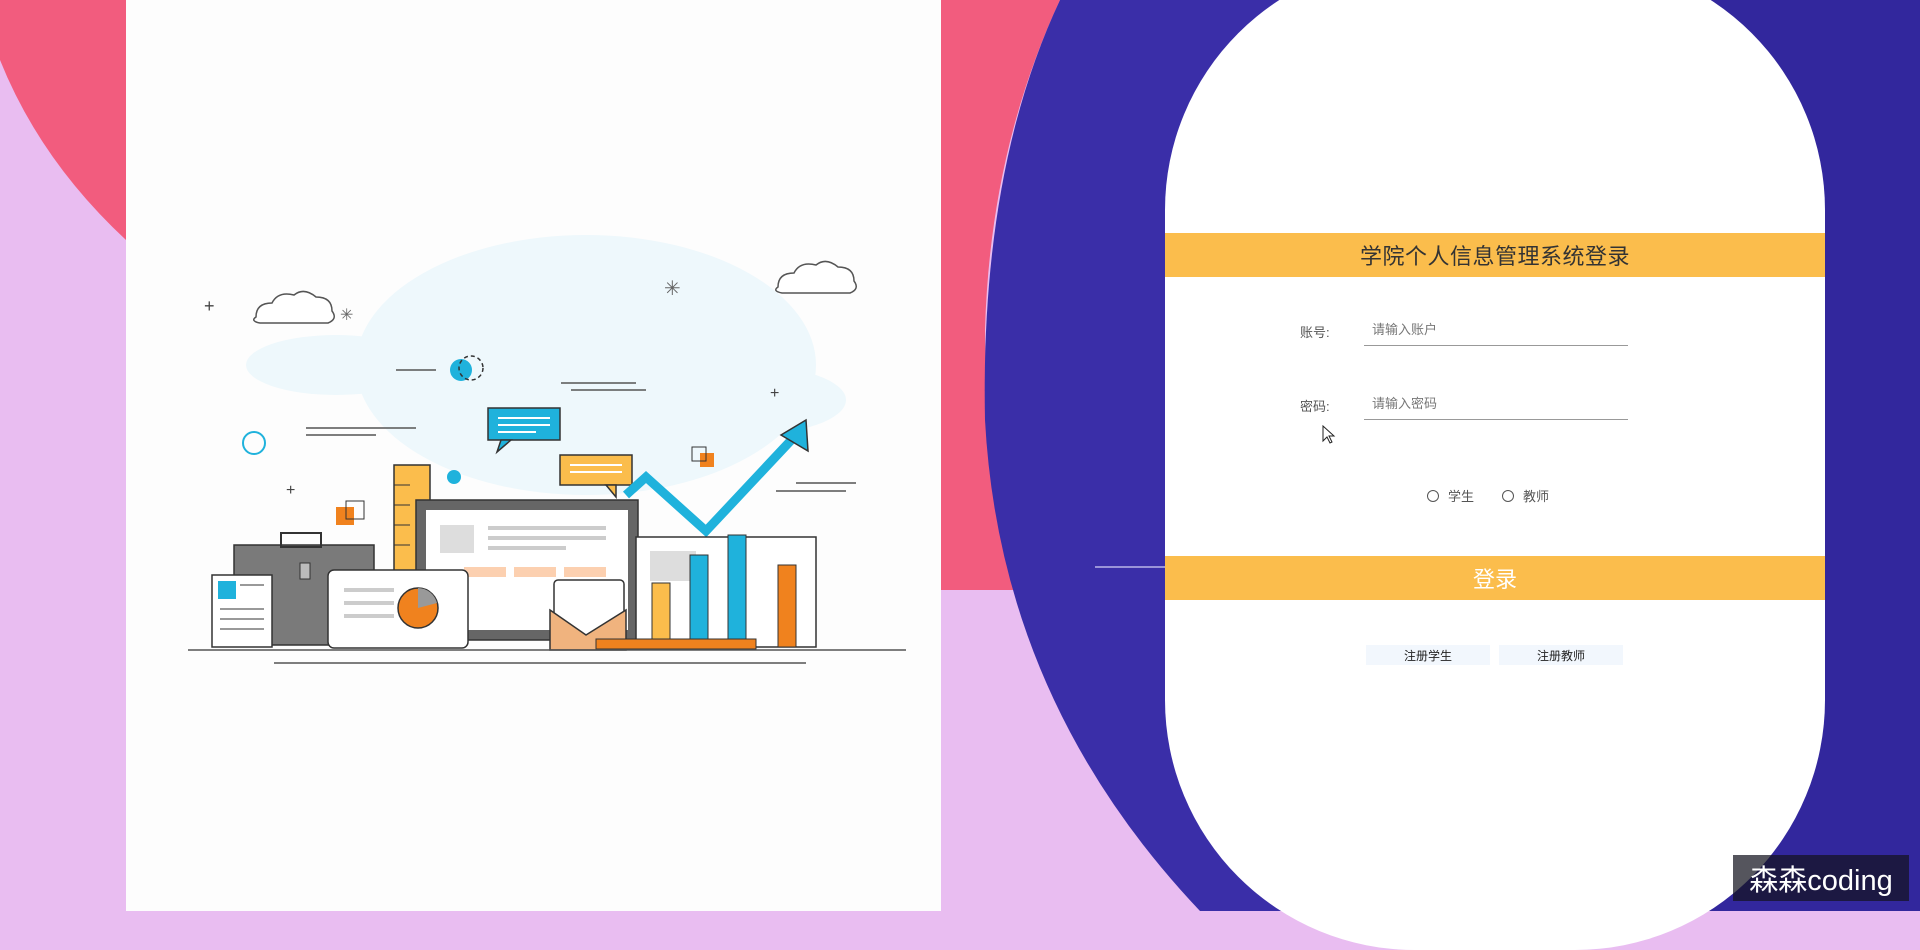 The width and height of the screenshot is (1920, 950). Describe the element at coordinates (1315, 406) in the screenshot. I see `password-label: 密码:` at that location.